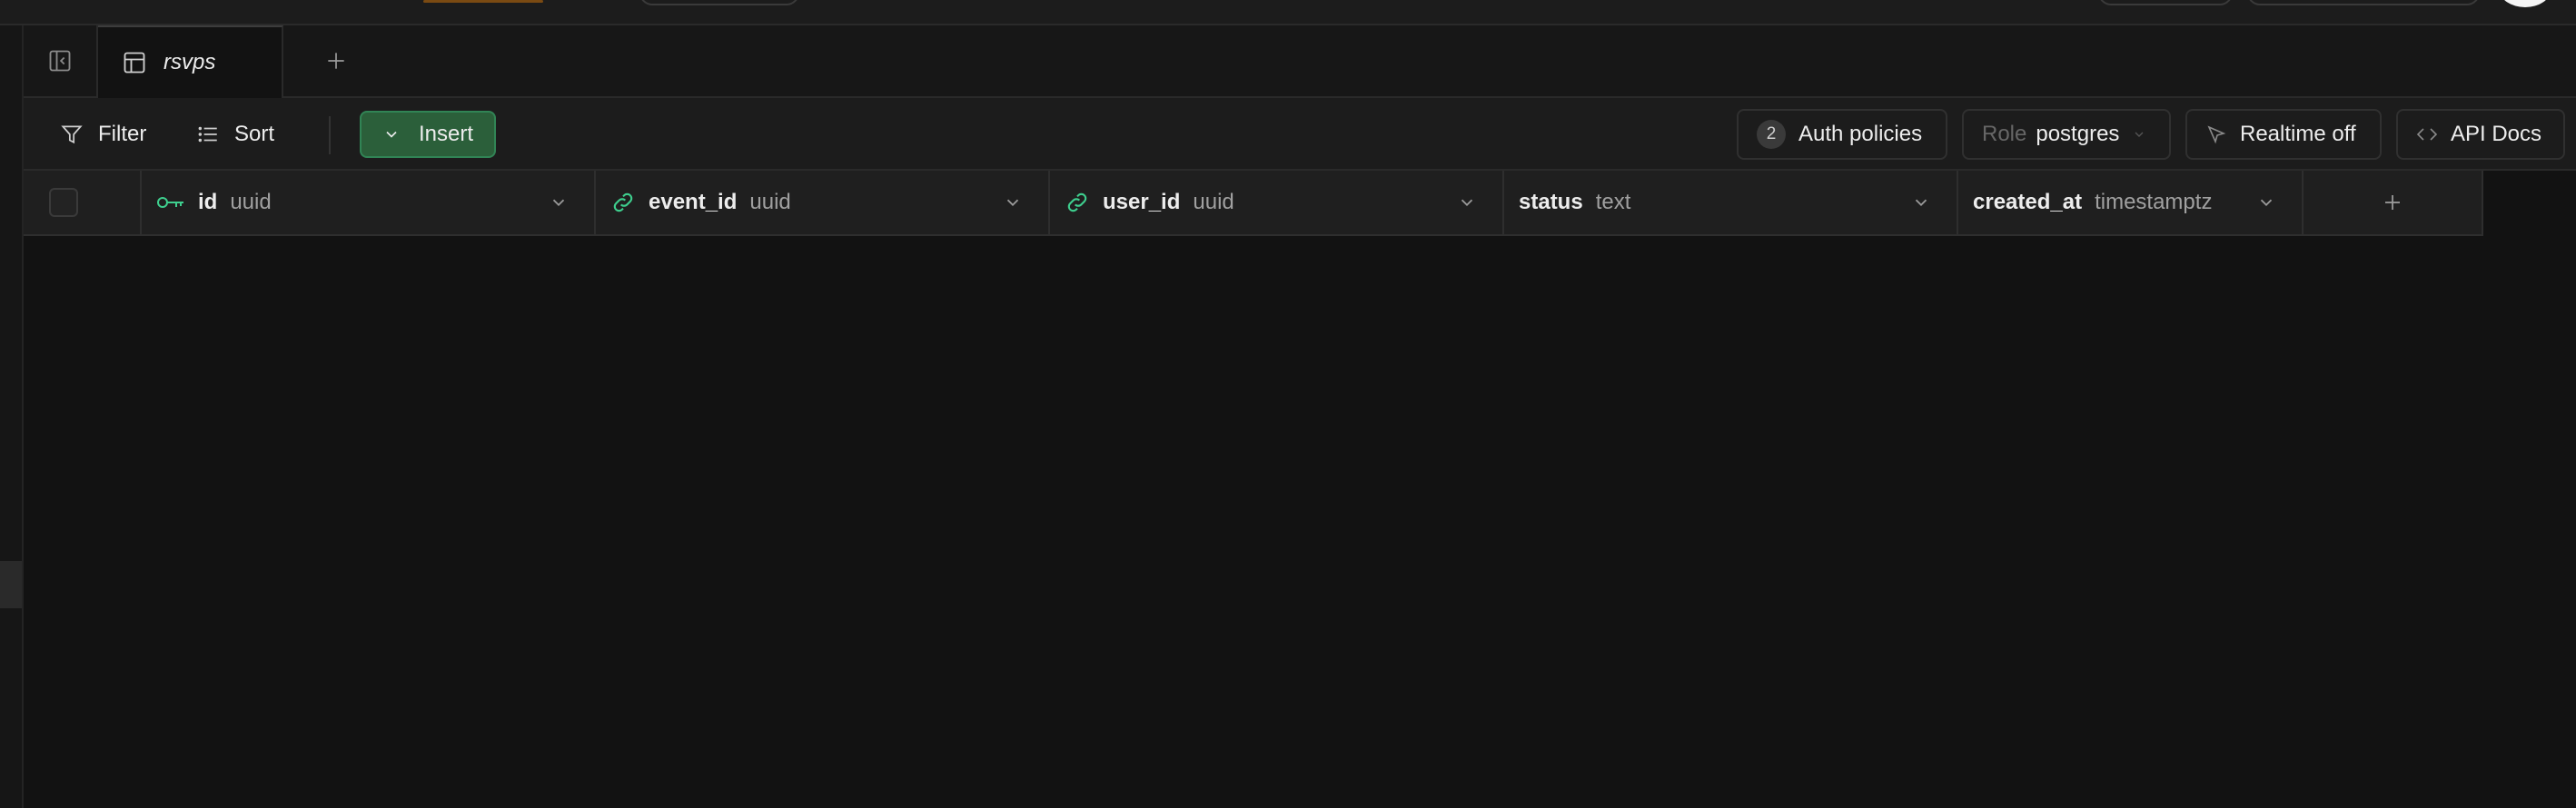 The height and width of the screenshot is (808, 2576). I want to click on sort-button: Sort, so click(235, 135).